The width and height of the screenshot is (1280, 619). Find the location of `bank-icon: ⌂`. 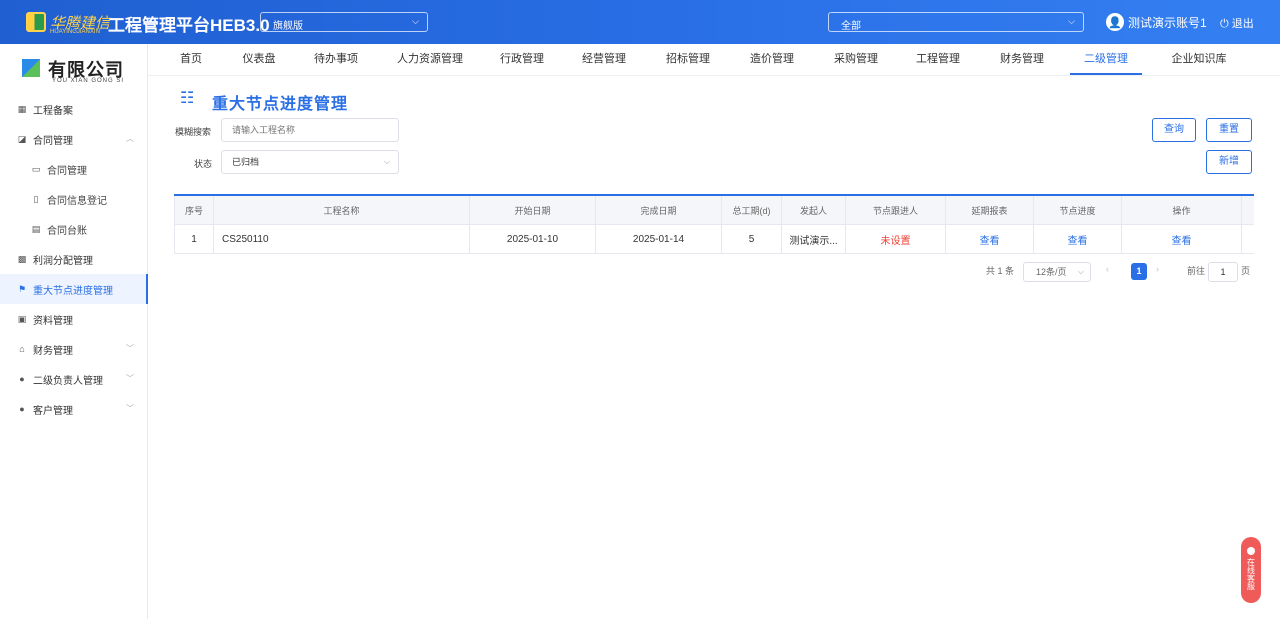

bank-icon: ⌂ is located at coordinates (22, 349).